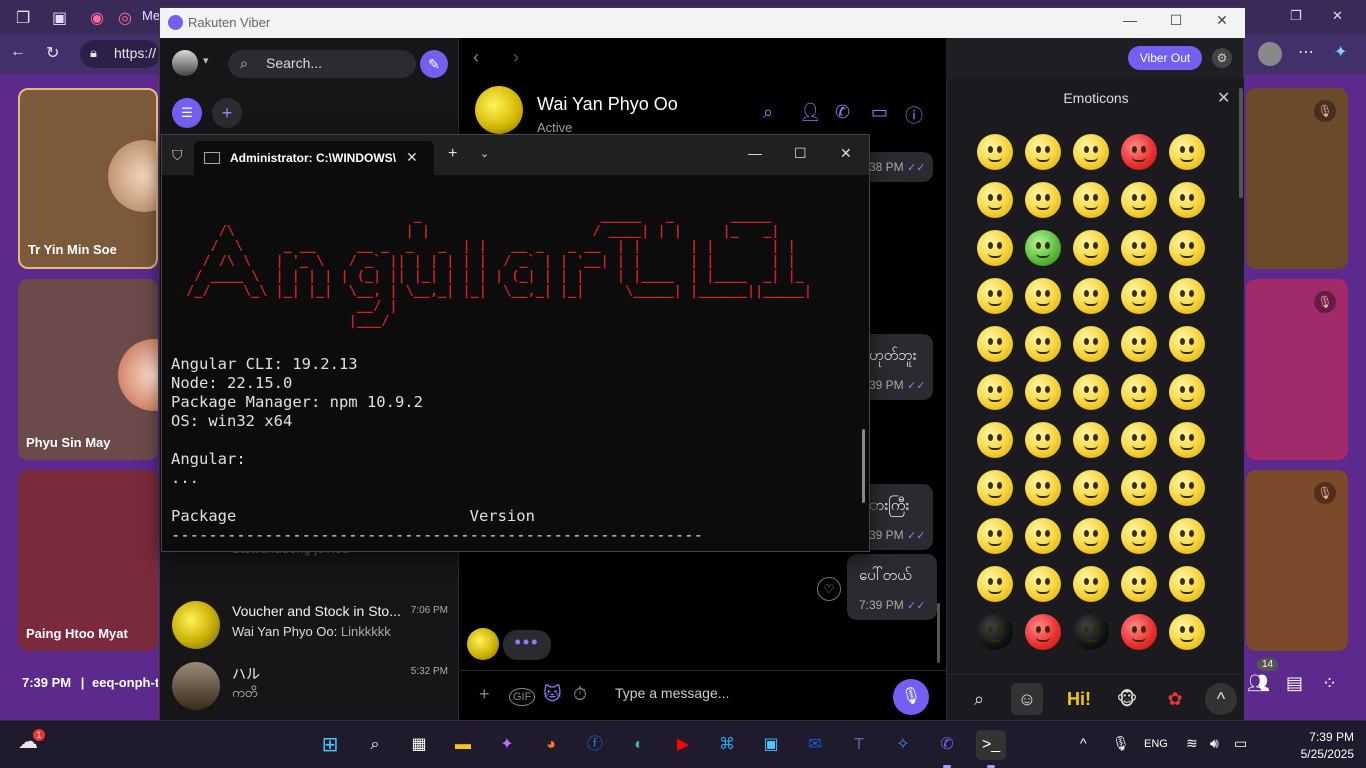 The width and height of the screenshot is (1366, 768). I want to click on browser-close-icon: ✕, so click(1337, 16).